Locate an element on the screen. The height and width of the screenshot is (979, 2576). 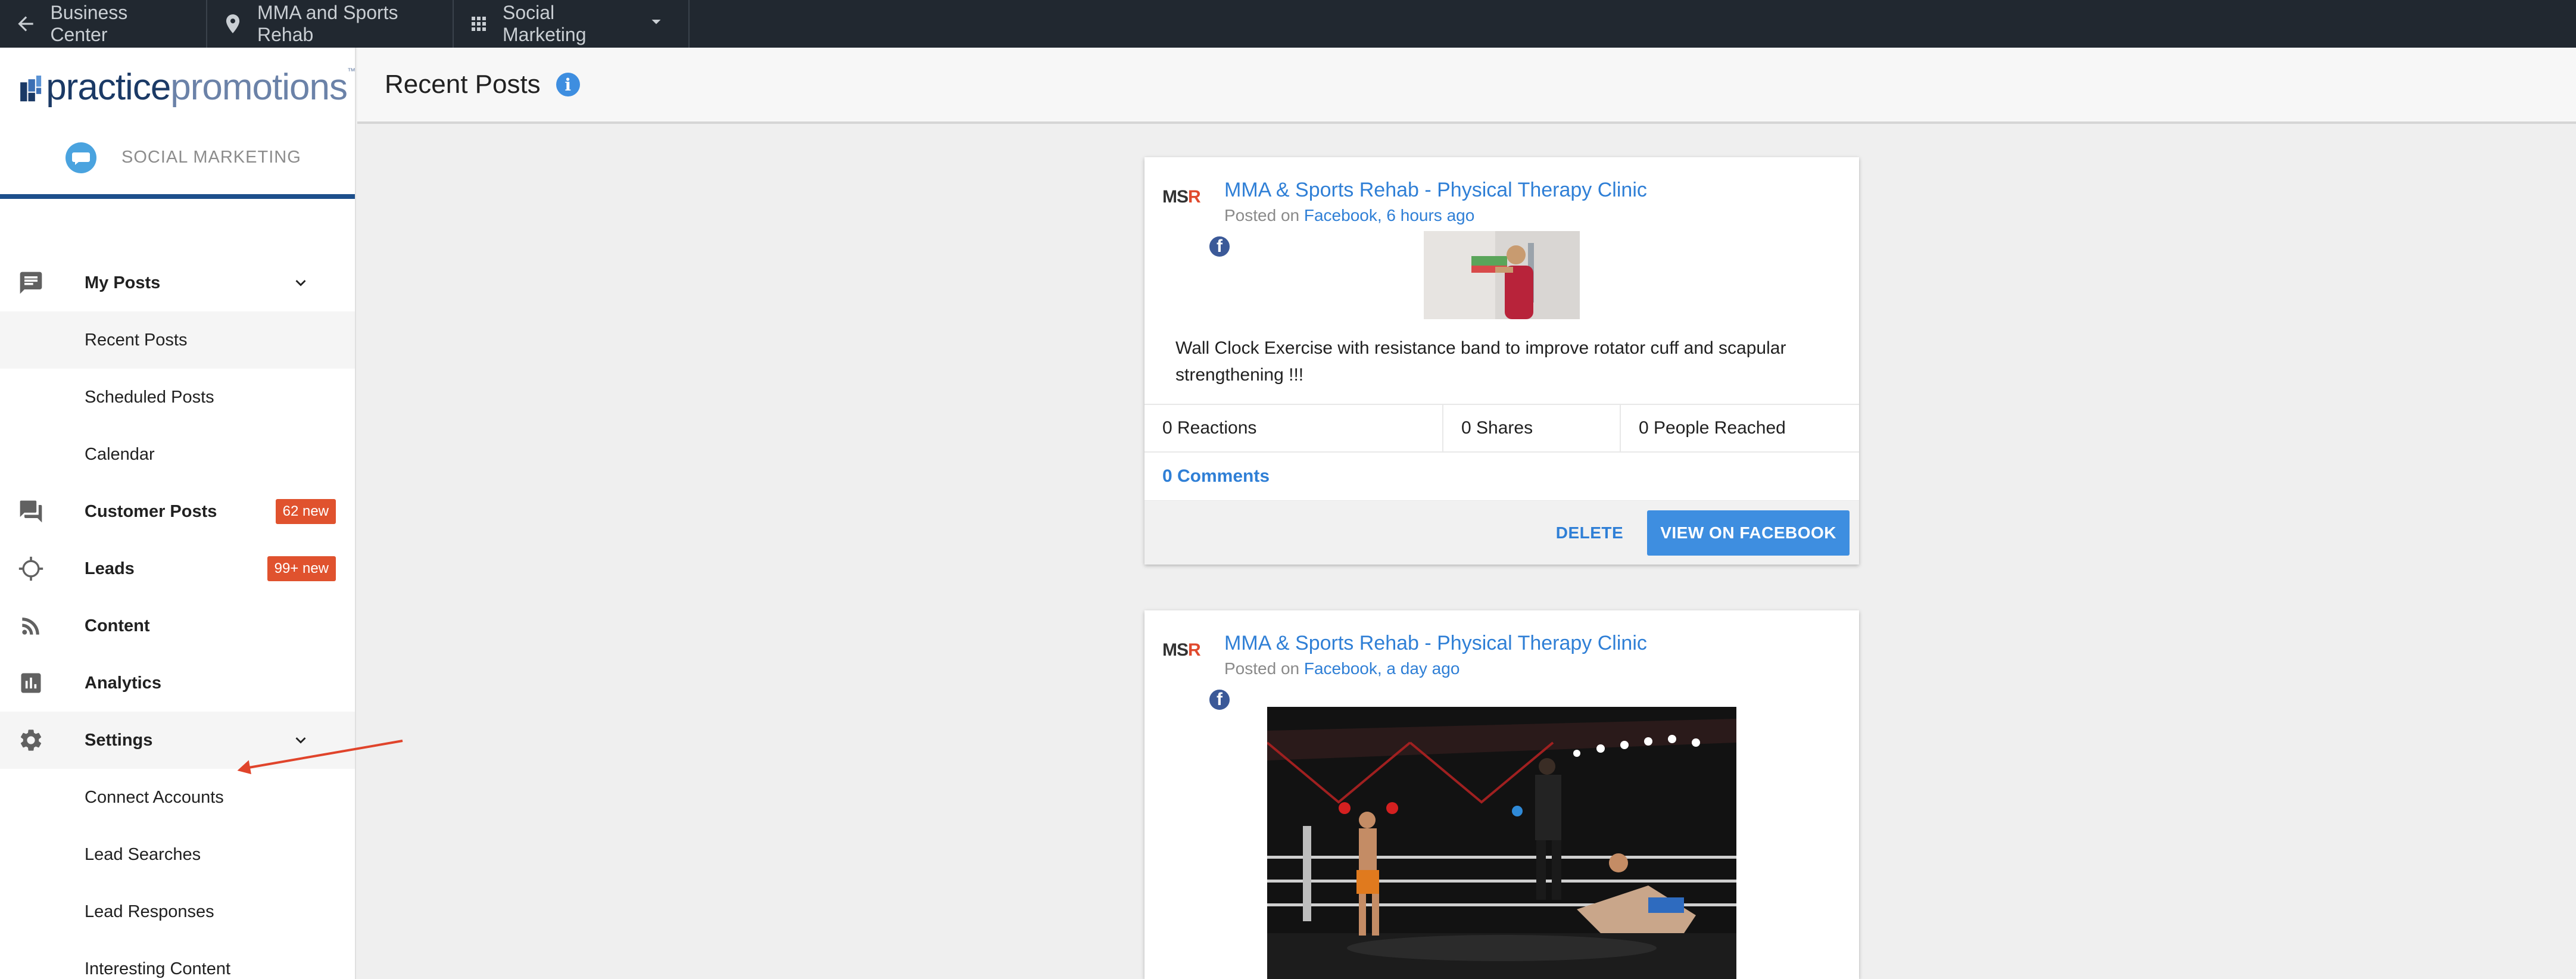
fight-photo is located at coordinates (1501, 843).